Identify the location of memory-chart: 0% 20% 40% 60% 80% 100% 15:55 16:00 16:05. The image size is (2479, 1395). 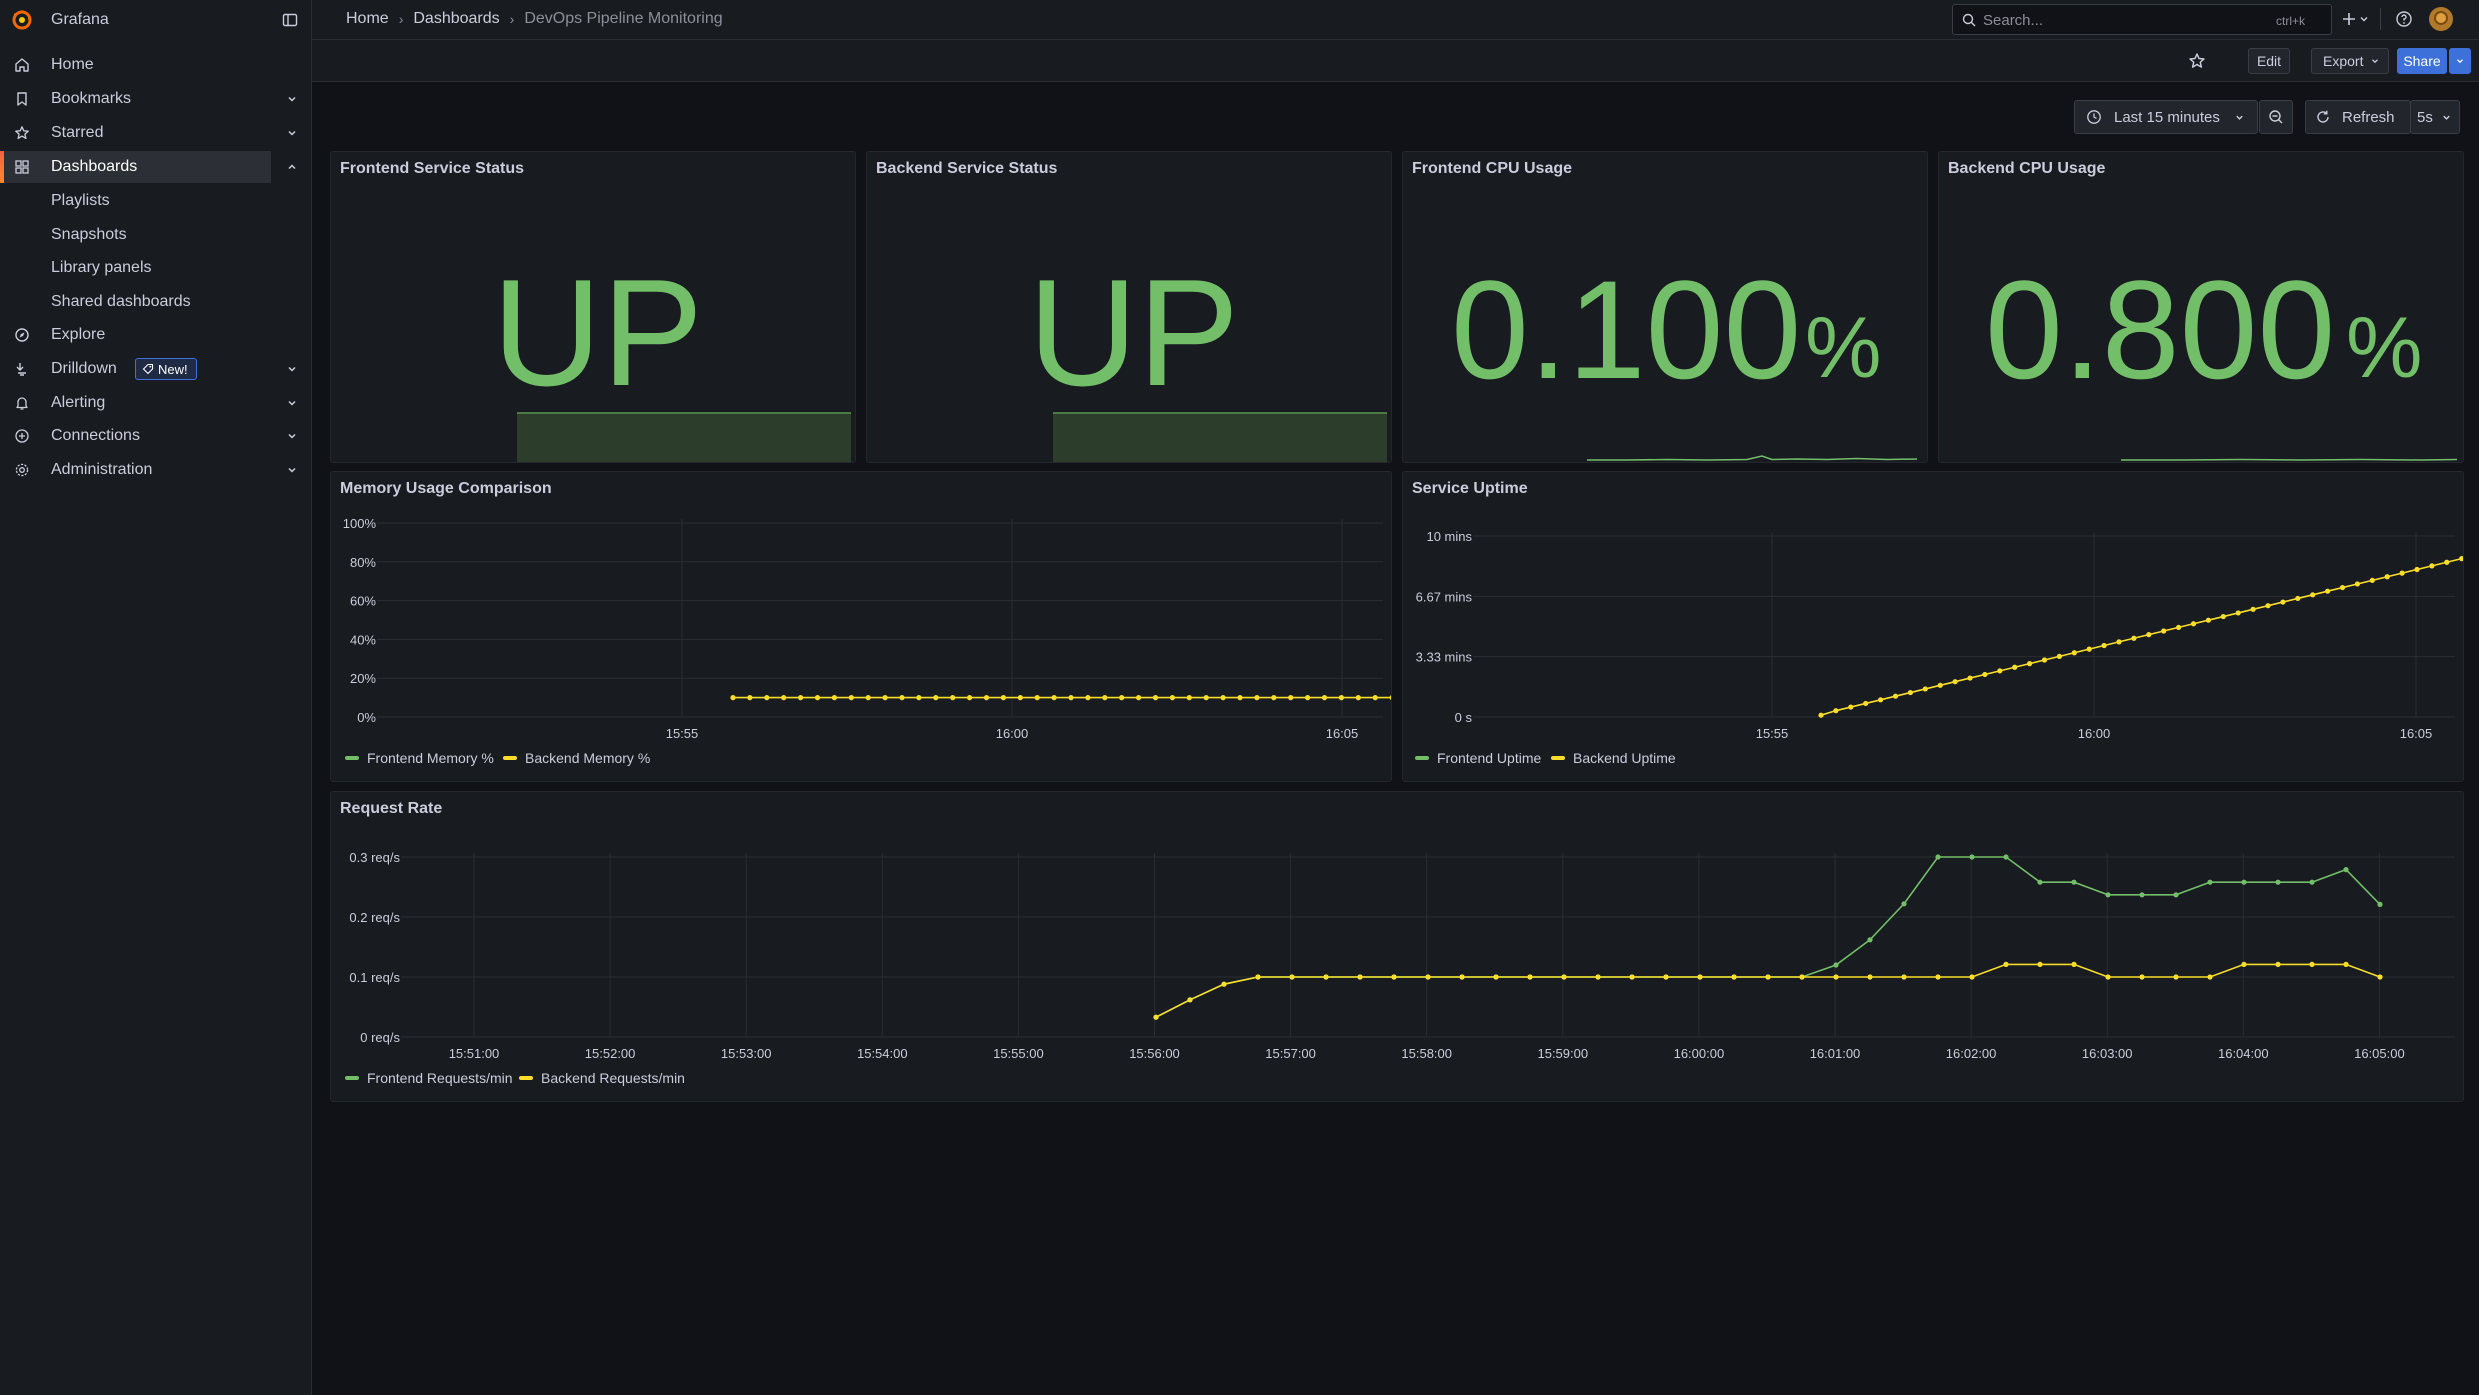
(861, 607).